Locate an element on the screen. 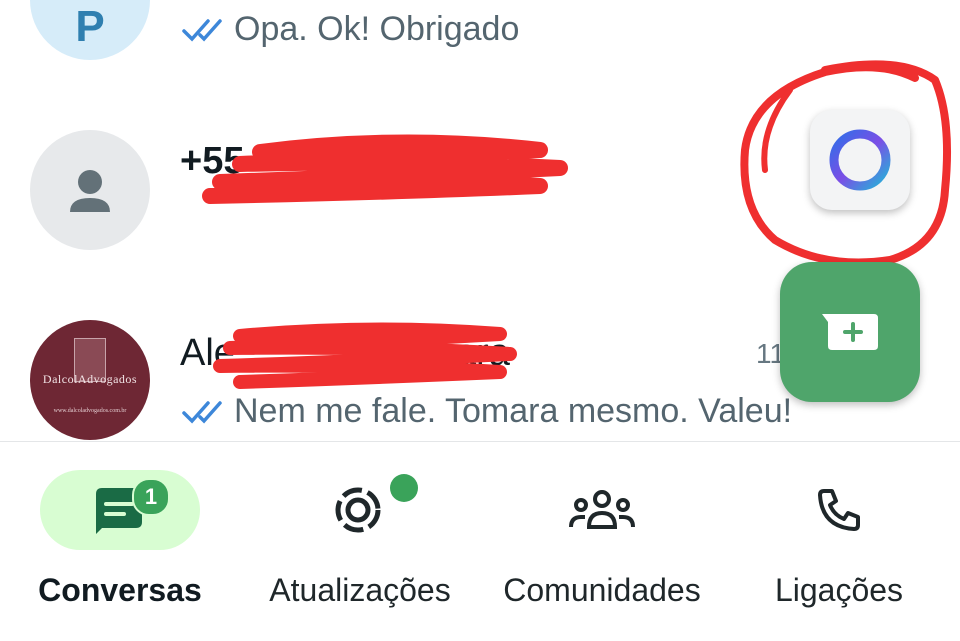 This screenshot has width=960, height=641. person-icon is located at coordinates (90, 191).